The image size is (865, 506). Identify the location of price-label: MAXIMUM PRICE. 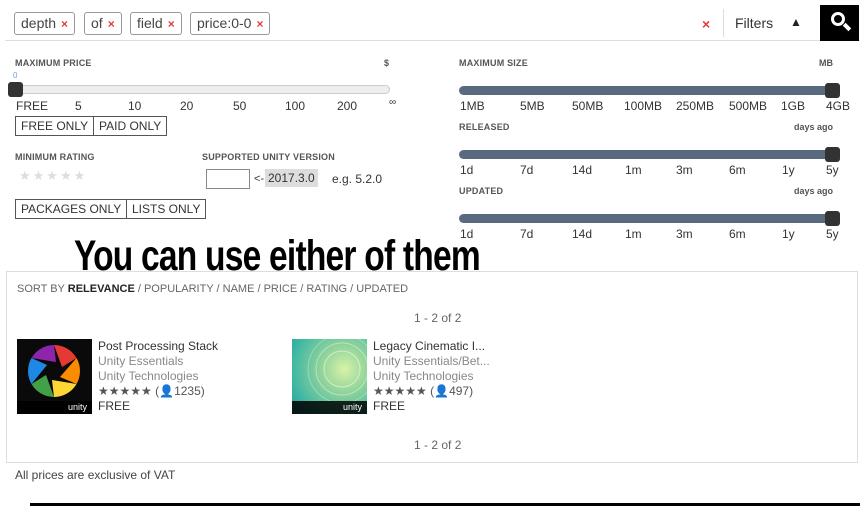
(53, 63).